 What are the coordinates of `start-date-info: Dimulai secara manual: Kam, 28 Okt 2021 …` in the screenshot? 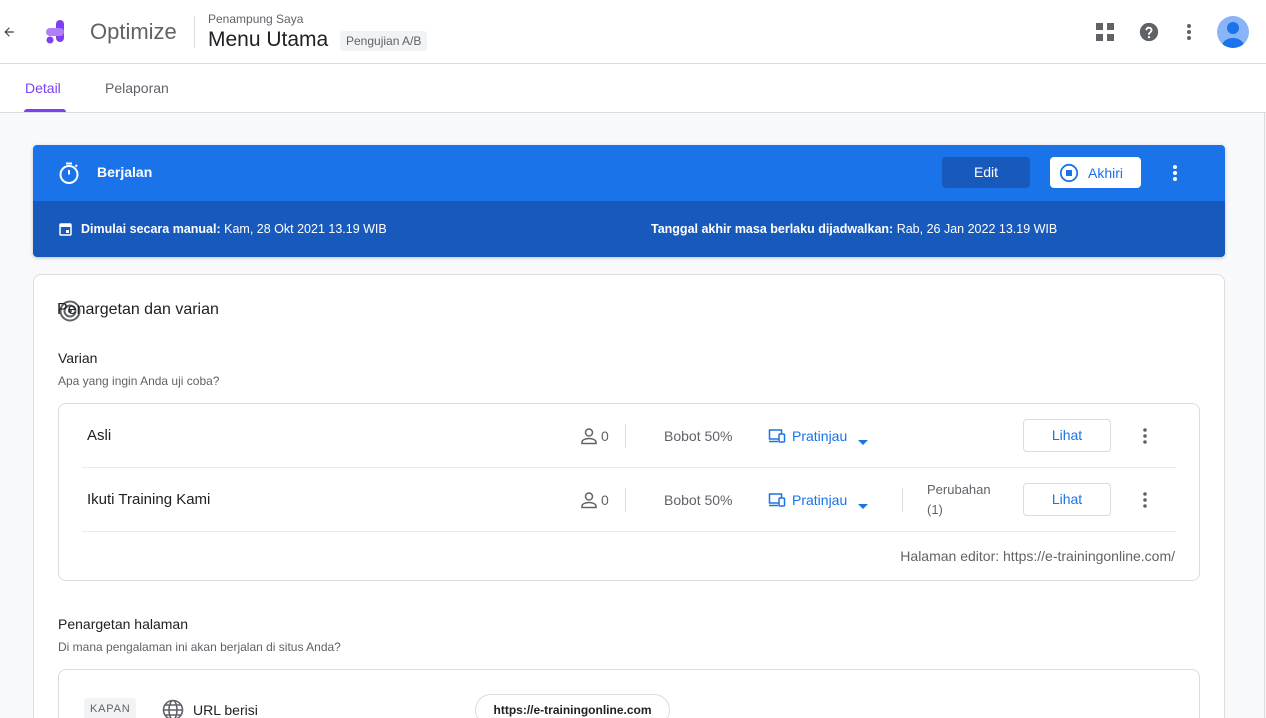 It's located at (234, 229).